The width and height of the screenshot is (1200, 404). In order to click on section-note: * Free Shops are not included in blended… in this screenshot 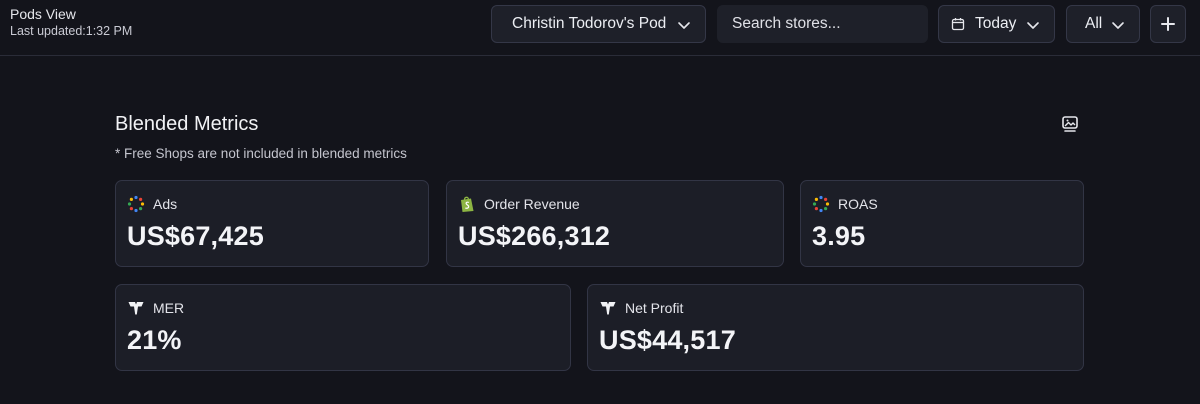, I will do `click(261, 153)`.